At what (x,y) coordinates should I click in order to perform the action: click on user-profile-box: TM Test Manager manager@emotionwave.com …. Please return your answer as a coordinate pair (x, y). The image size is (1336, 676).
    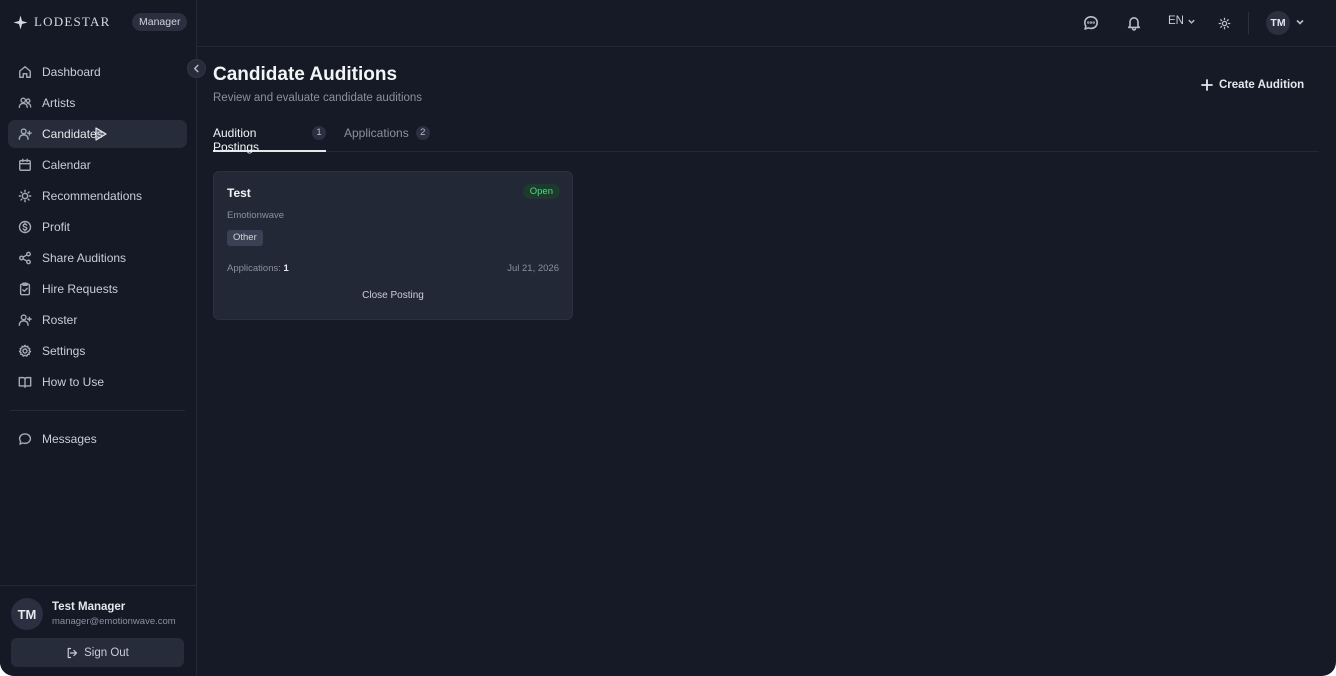
    Looking at the image, I should click on (98, 630).